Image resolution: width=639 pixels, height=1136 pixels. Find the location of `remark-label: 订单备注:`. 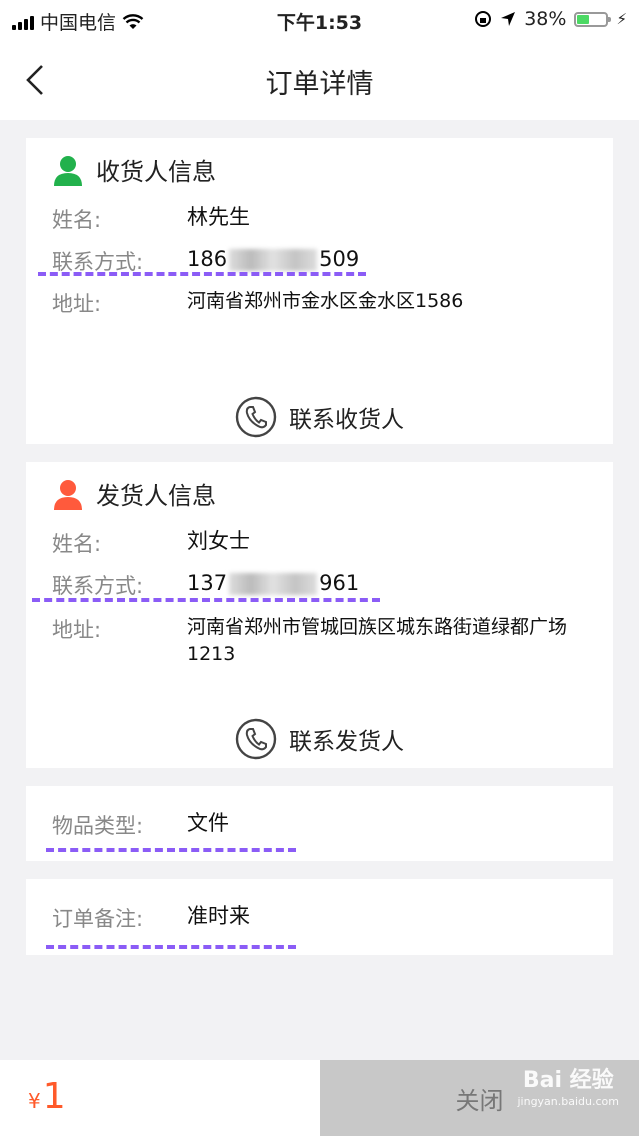

remark-label: 订单备注: is located at coordinates (98, 919).